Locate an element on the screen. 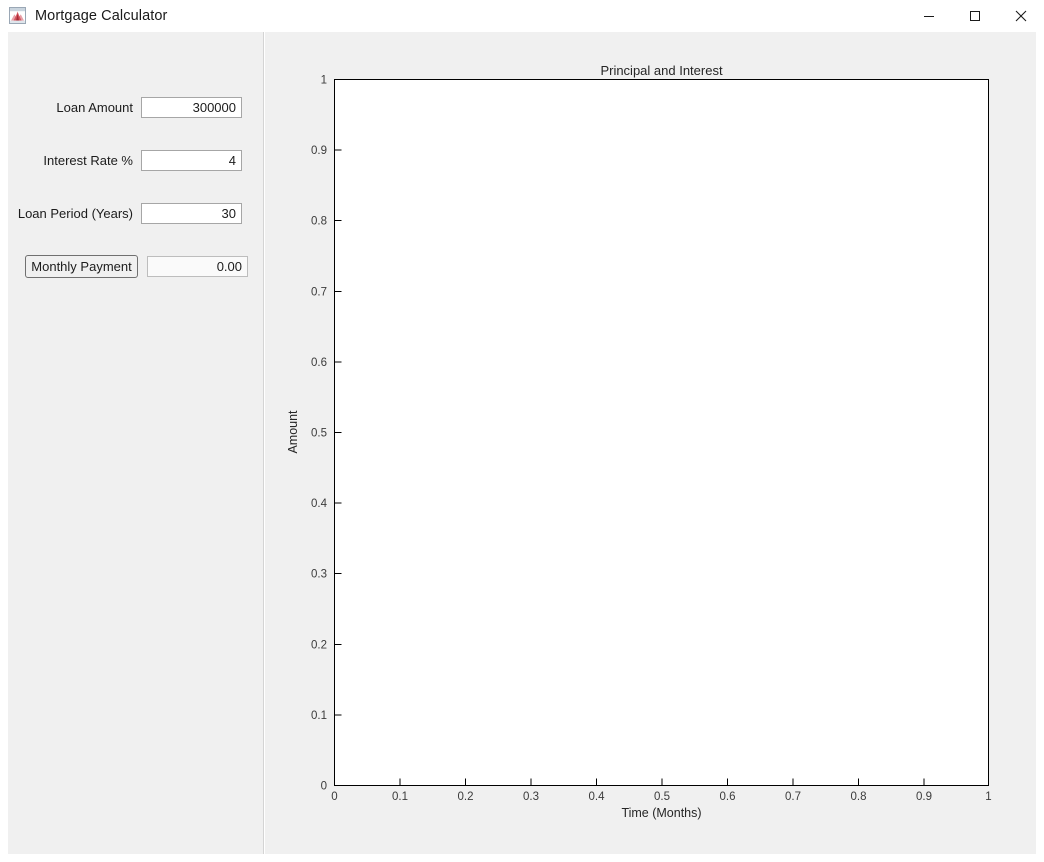 The image size is (1044, 862). close-button is located at coordinates (1021, 15).